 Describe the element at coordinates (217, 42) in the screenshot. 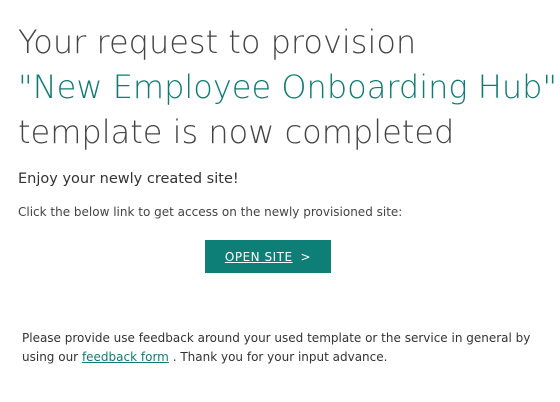

I see `headline-line-1: Your request to provision` at that location.